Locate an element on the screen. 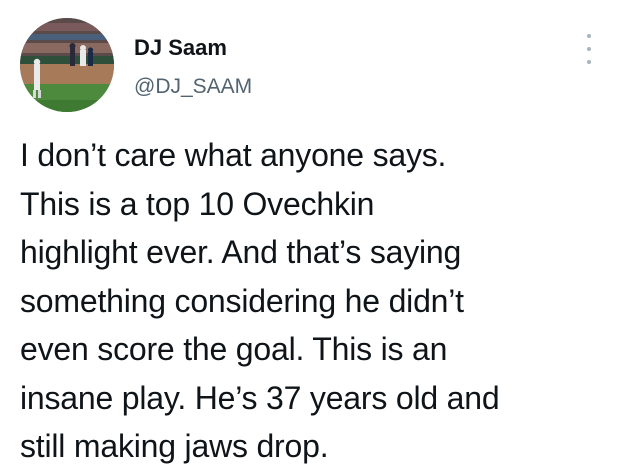  baseball-field-photo-icon is located at coordinates (67, 65).